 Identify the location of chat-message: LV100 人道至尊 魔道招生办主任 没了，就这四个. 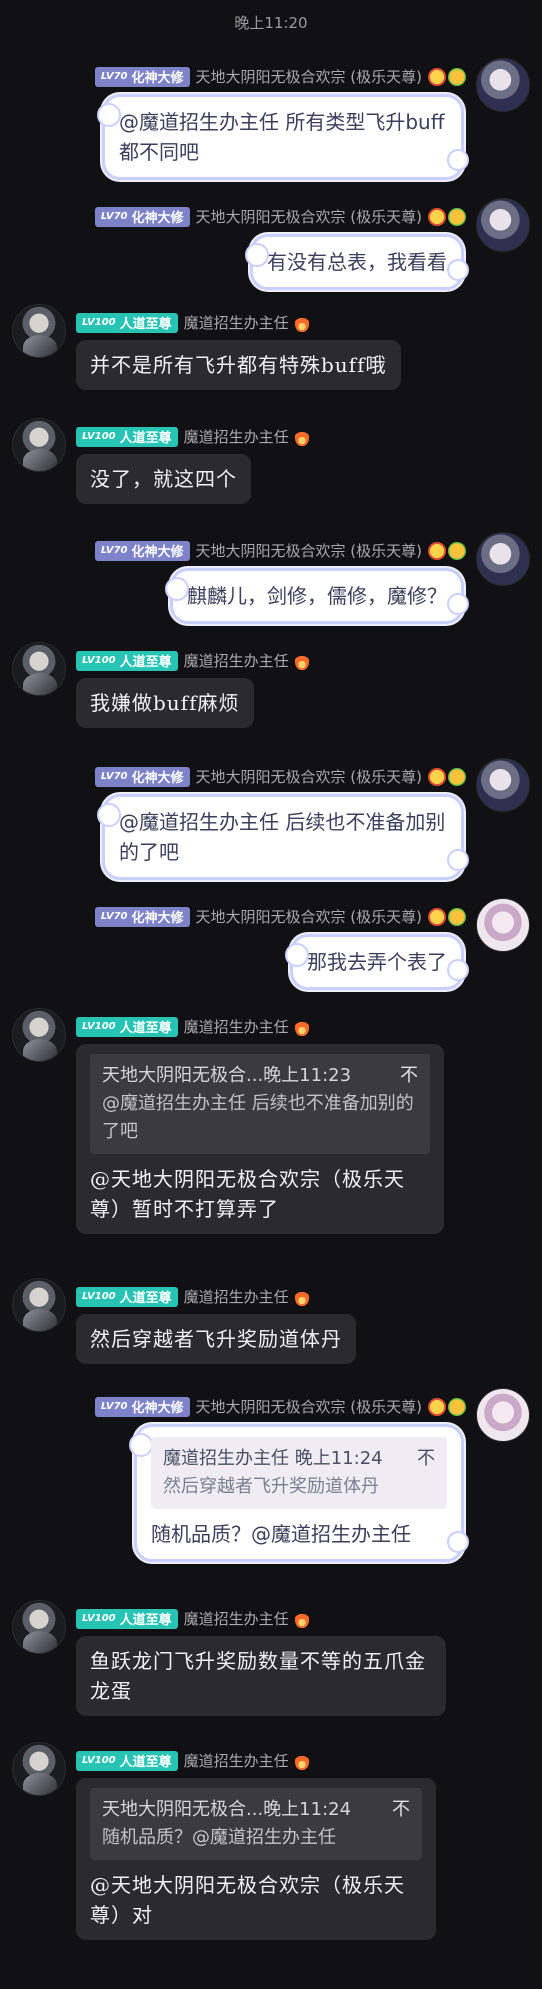
(271, 468).